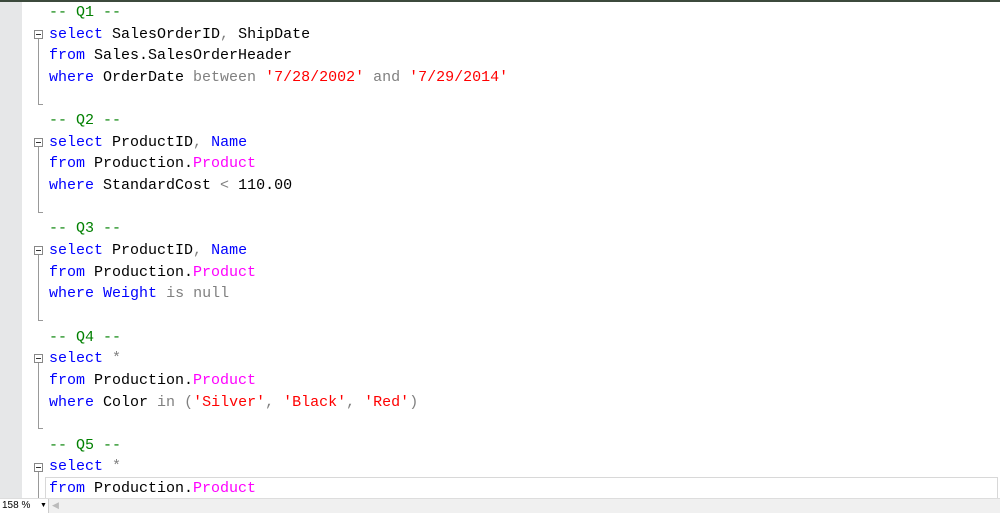 The image size is (1000, 513). What do you see at coordinates (459, 77) in the screenshot?
I see `code-token: '7/29/2014'` at bounding box center [459, 77].